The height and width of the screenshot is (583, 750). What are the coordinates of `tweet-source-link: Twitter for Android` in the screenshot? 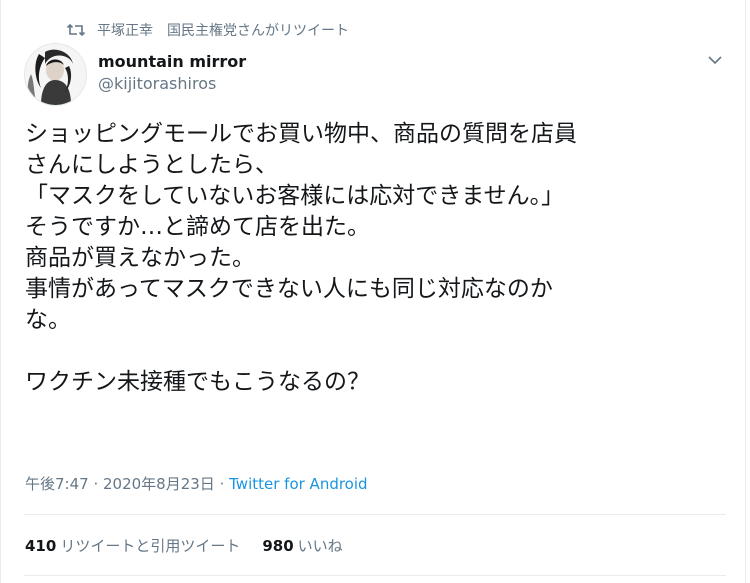 It's located at (298, 484).